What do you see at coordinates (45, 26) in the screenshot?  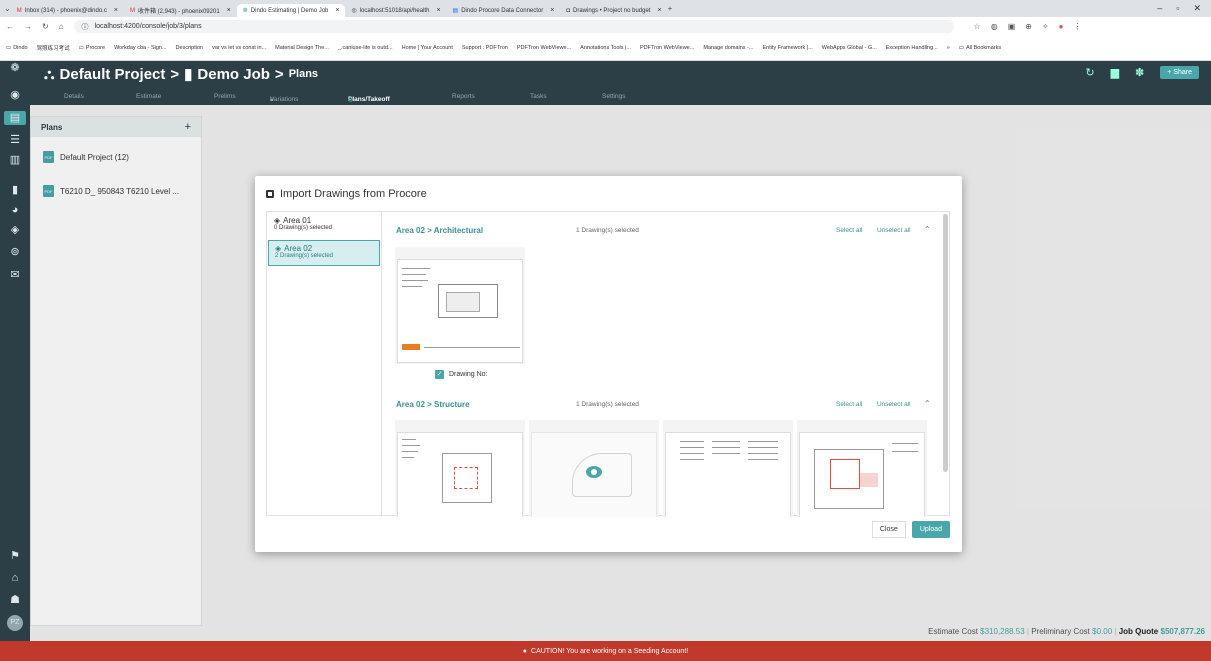 I see `reload-icon: ↻` at bounding box center [45, 26].